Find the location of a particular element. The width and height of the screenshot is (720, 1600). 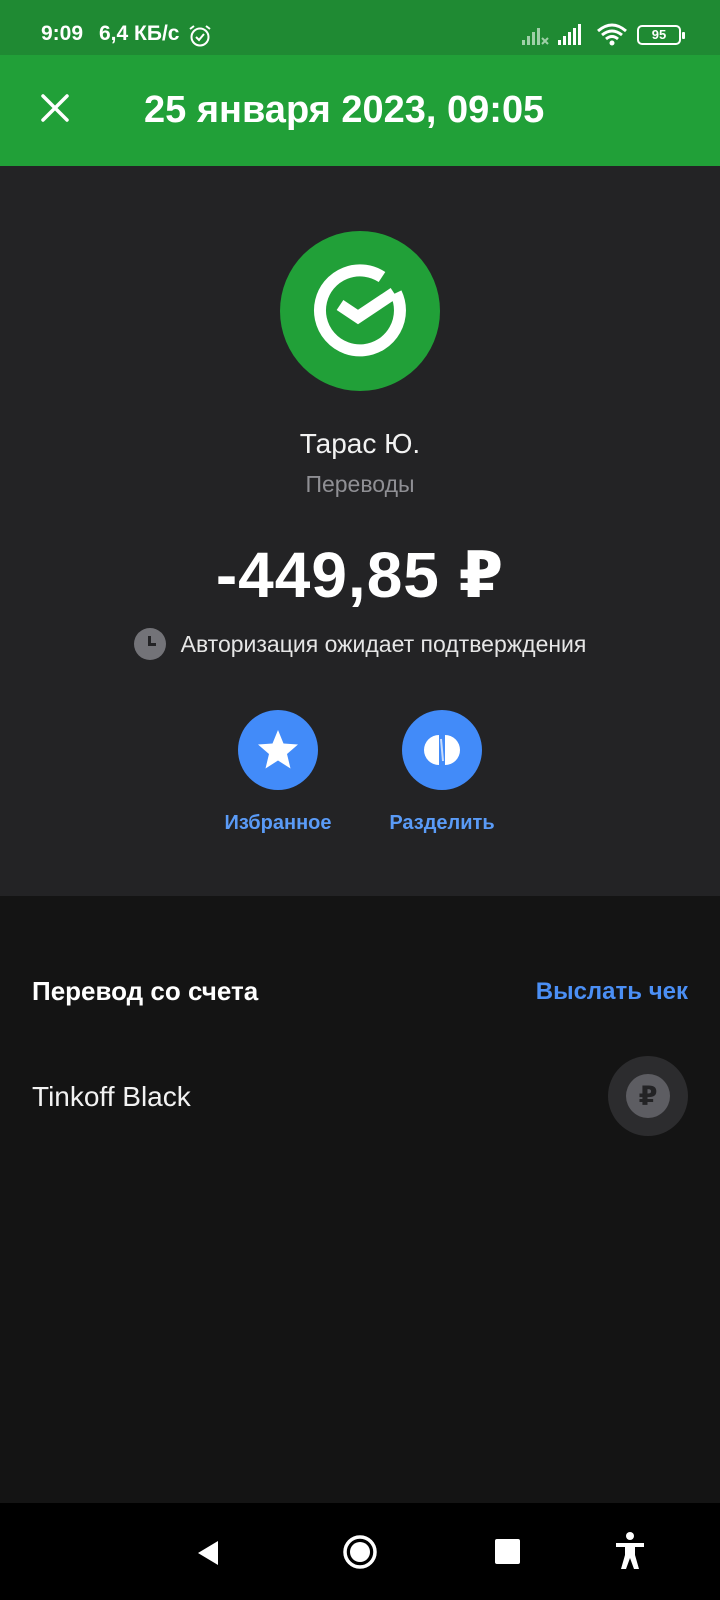

status-text: Авторизация ожидает подтверждения is located at coordinates (383, 643).